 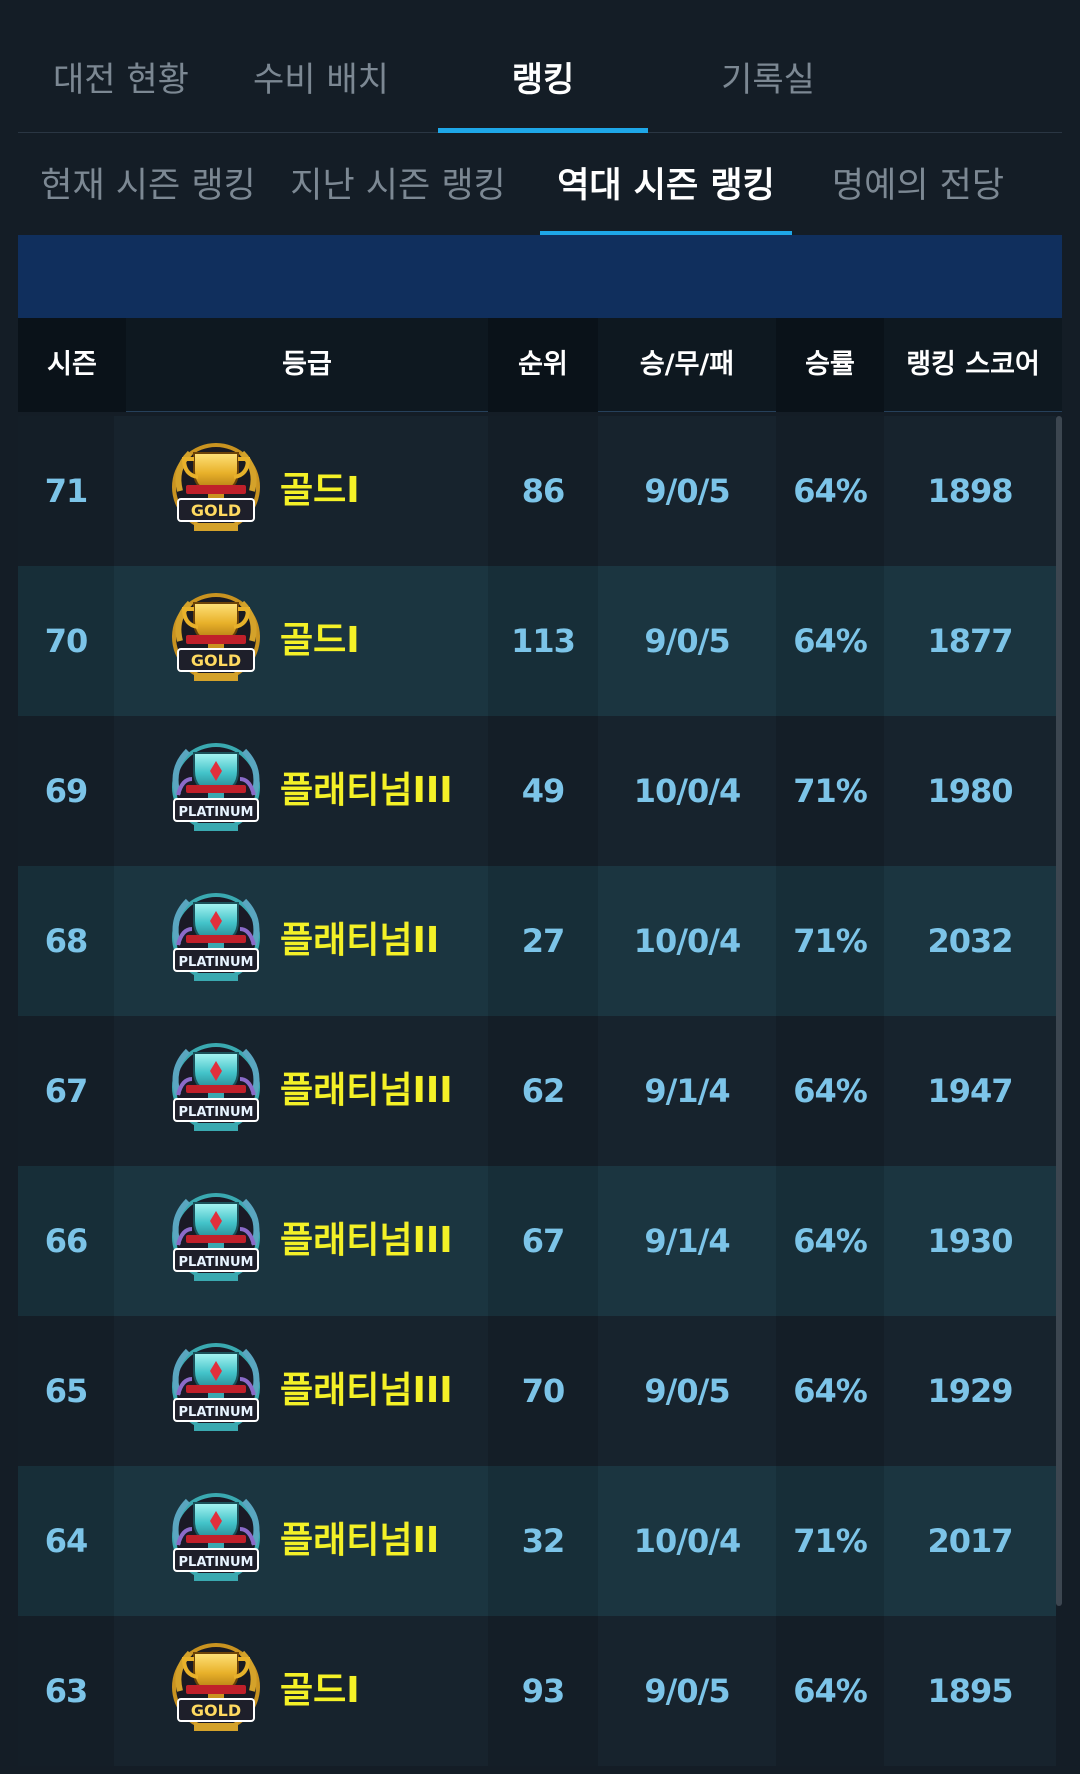 I want to click on header-season: 시즌, so click(x=72, y=365).